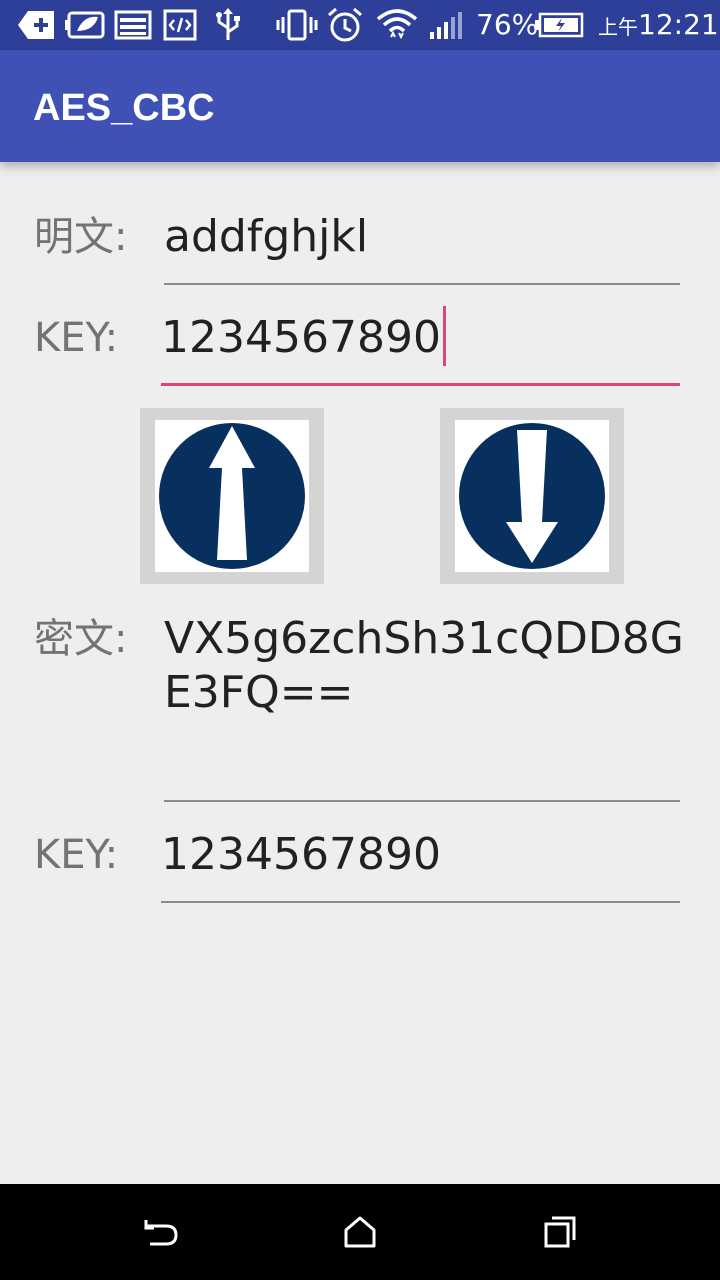  I want to click on back-button, so click(160, 1232).